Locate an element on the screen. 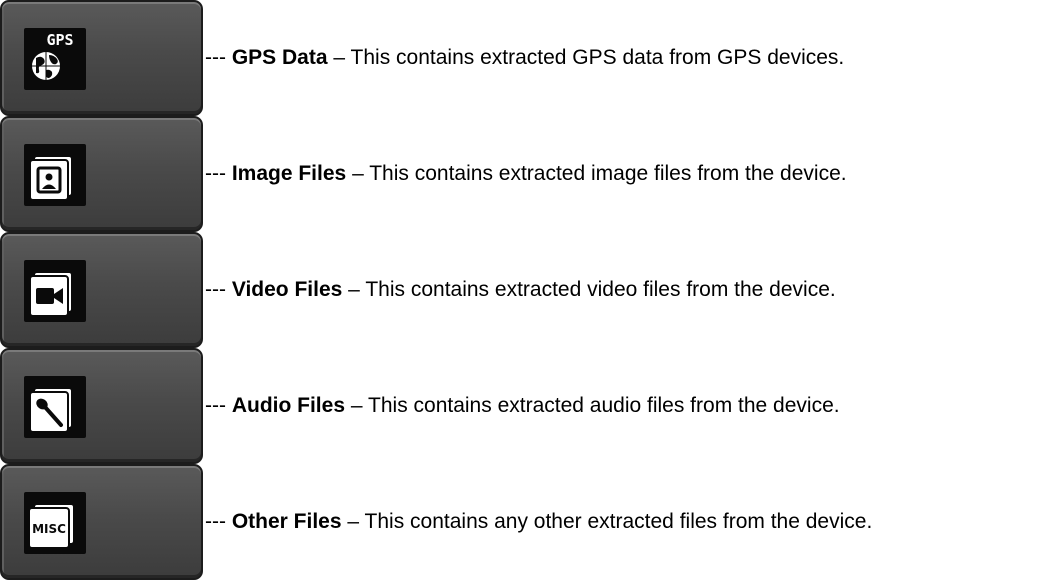 This screenshot has height=580, width=1058. item-title: Video Files is located at coordinates (287, 289).